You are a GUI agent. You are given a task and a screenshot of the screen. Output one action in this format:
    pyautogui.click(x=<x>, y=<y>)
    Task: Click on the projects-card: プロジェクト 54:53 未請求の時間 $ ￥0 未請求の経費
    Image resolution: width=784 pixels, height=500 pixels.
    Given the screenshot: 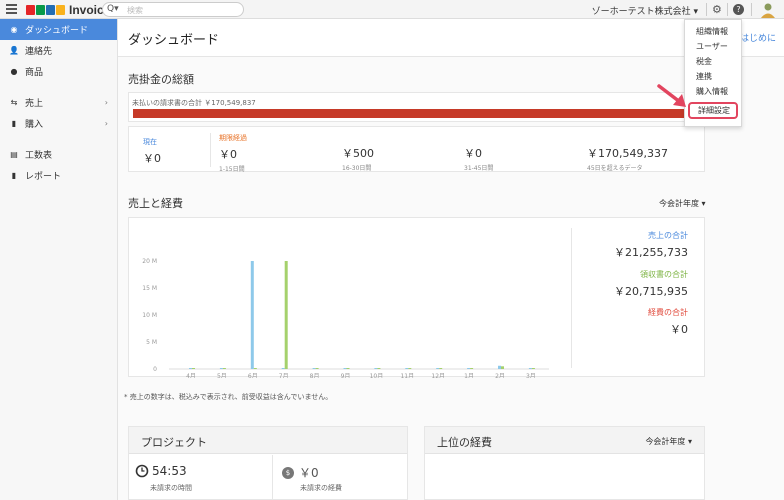 What is the action you would take?
    pyautogui.click(x=268, y=463)
    